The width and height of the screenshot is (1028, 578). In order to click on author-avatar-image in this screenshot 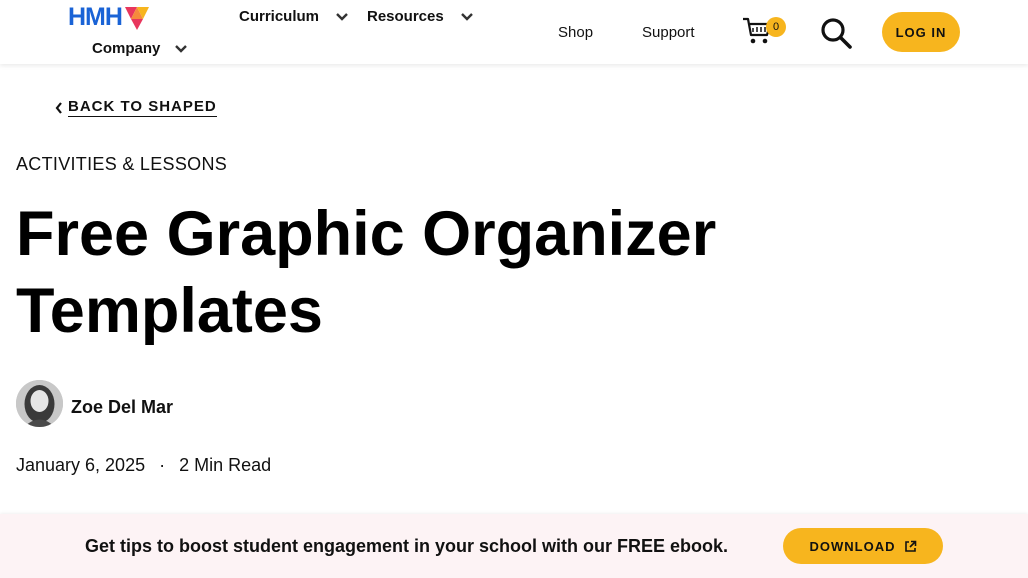, I will do `click(39, 403)`.